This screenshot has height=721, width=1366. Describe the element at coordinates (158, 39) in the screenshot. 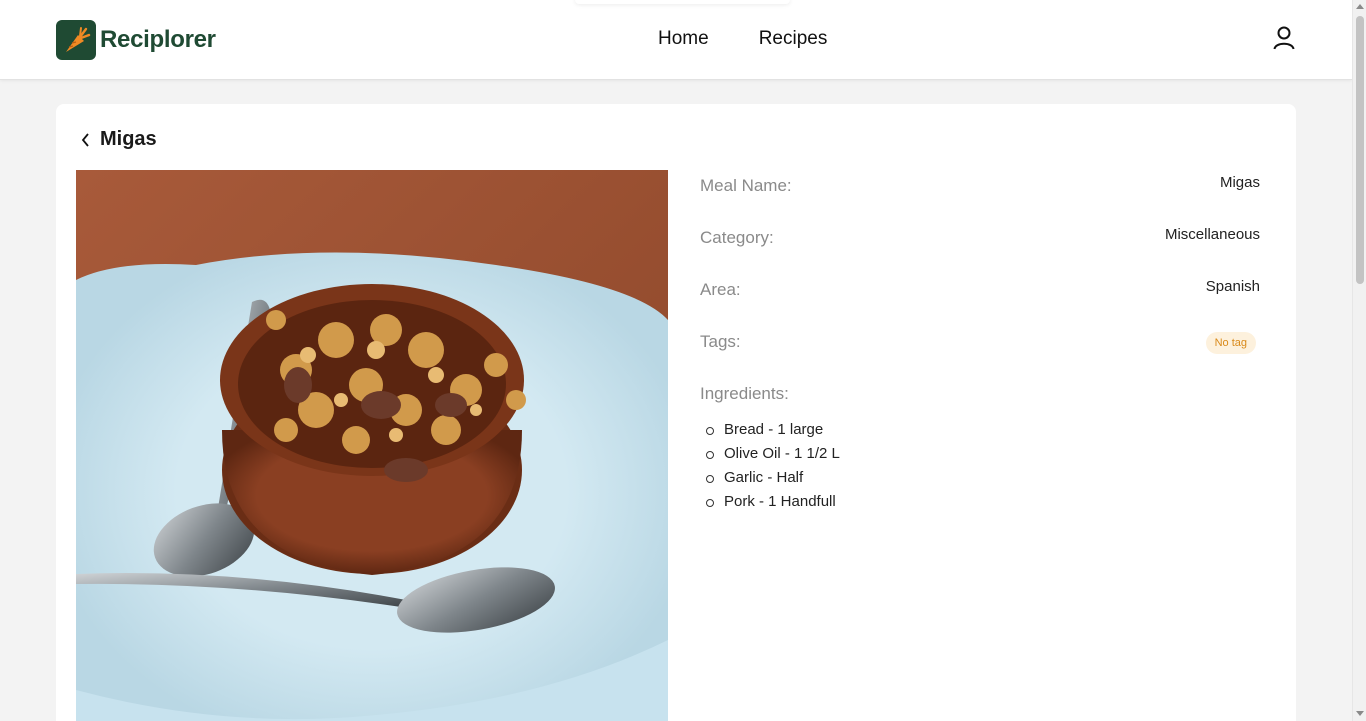

I see `brand-name: Reciplorer` at that location.